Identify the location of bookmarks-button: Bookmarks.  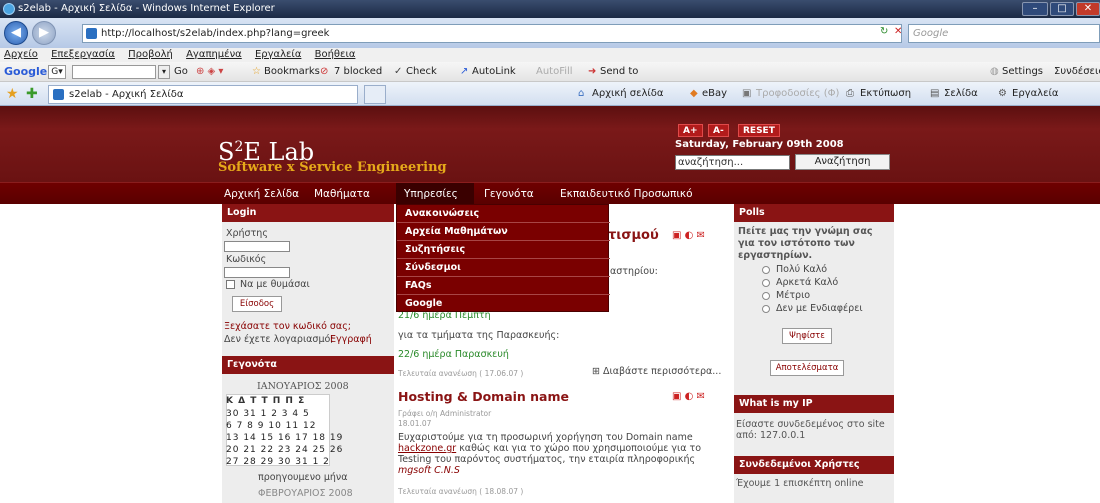
(292, 72).